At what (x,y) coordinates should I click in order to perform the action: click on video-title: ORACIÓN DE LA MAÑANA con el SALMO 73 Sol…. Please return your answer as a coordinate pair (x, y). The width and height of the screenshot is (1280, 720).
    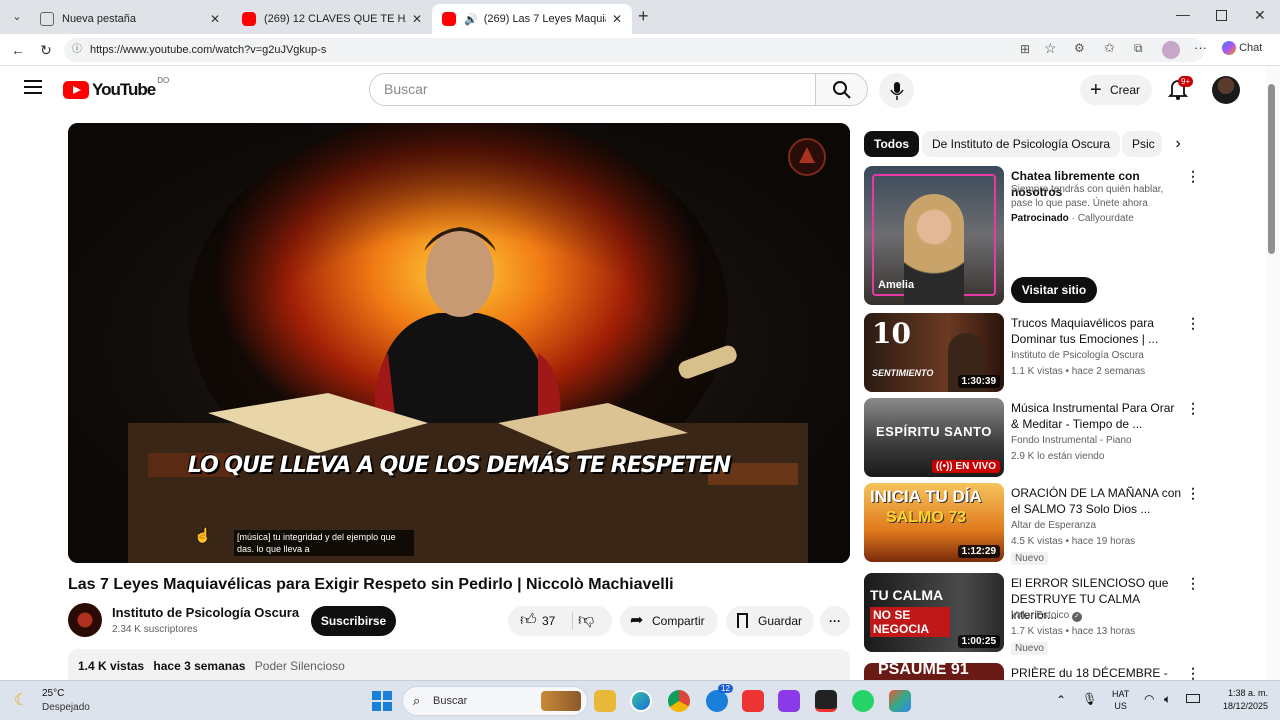
    Looking at the image, I should click on (1097, 501).